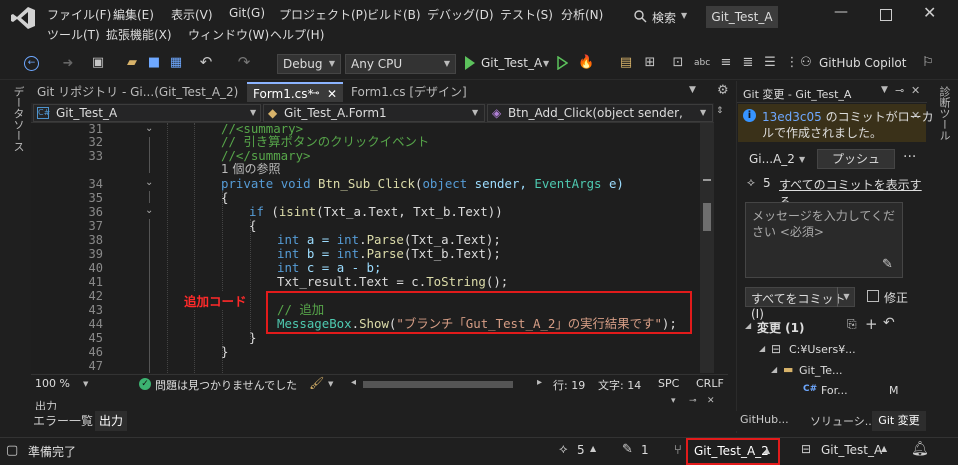 The image size is (958, 465). Describe the element at coordinates (176, 63) in the screenshot. I see `save-all-icon: ▦` at that location.